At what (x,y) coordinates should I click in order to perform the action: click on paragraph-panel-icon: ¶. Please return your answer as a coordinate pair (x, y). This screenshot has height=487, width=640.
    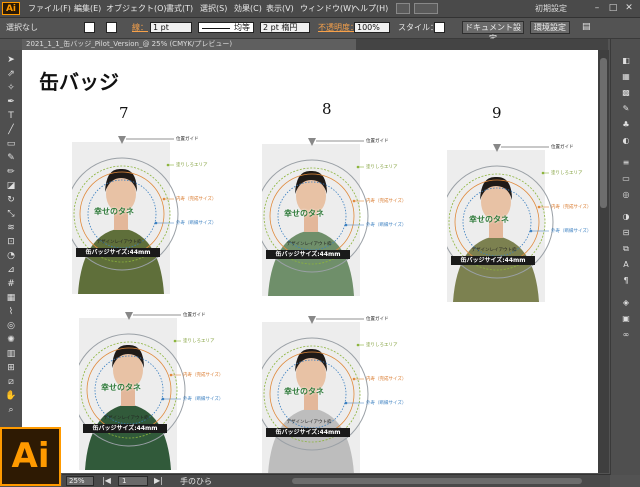
    Looking at the image, I should click on (626, 280).